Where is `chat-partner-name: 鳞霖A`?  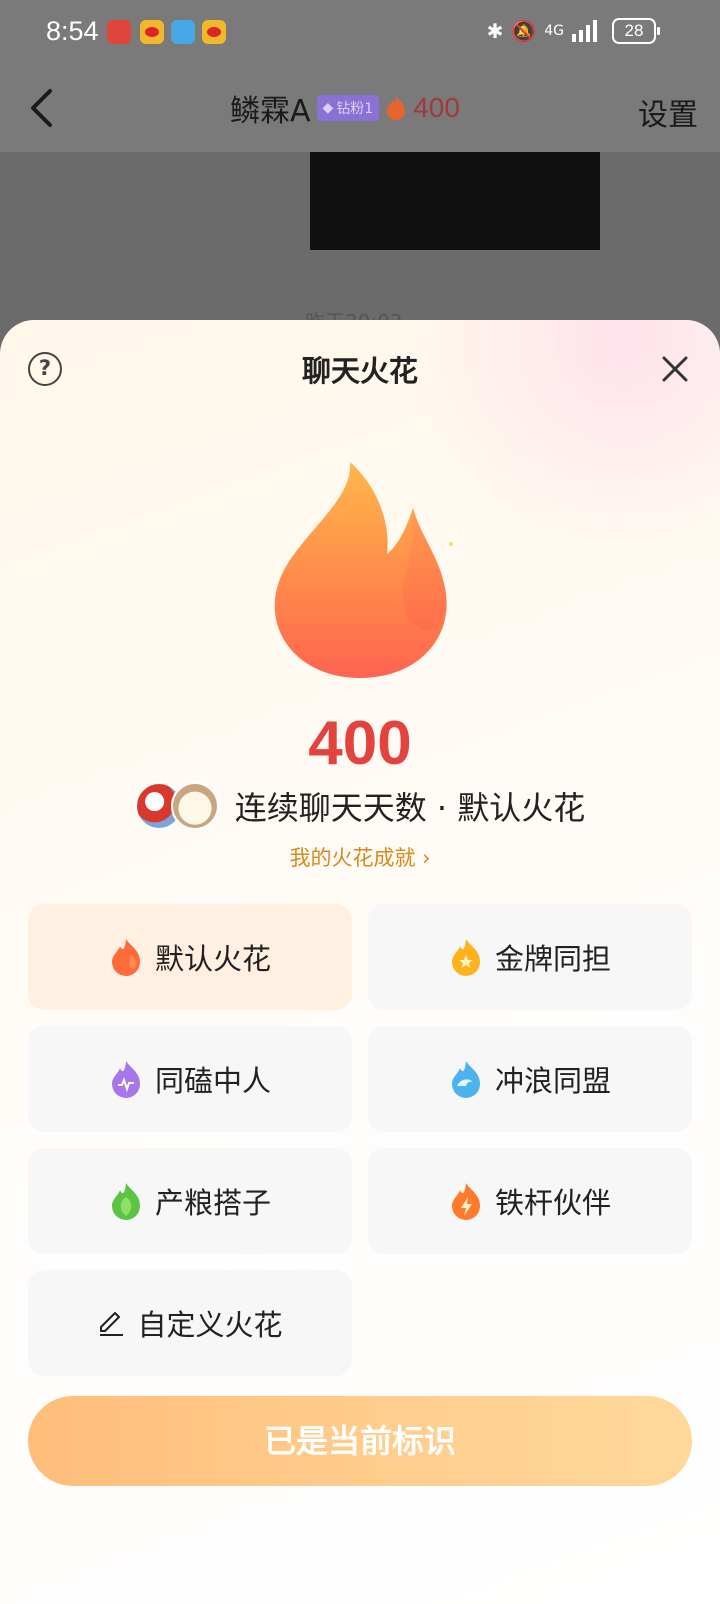 chat-partner-name: 鳞霖A is located at coordinates (270, 111).